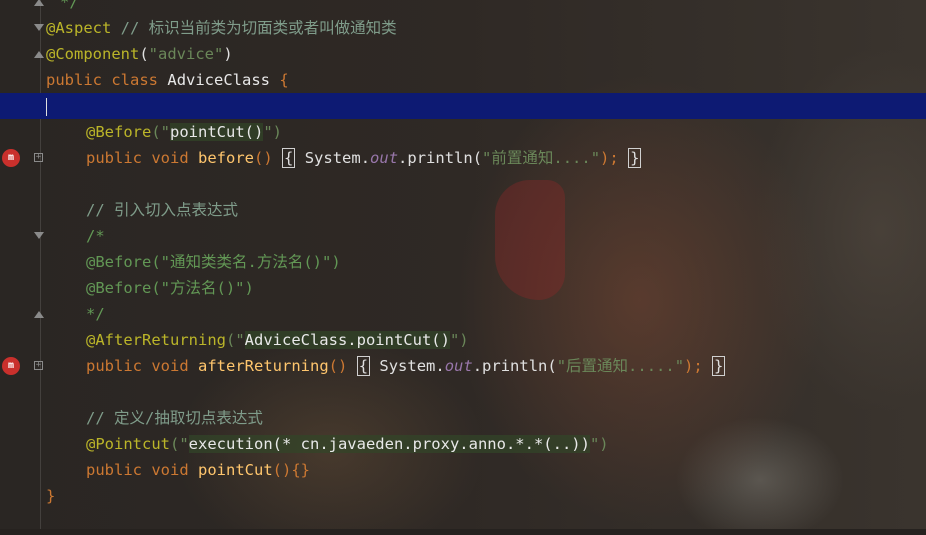  What do you see at coordinates (463, 132) in the screenshot?
I see `code-line: @Before("pointCut()")` at bounding box center [463, 132].